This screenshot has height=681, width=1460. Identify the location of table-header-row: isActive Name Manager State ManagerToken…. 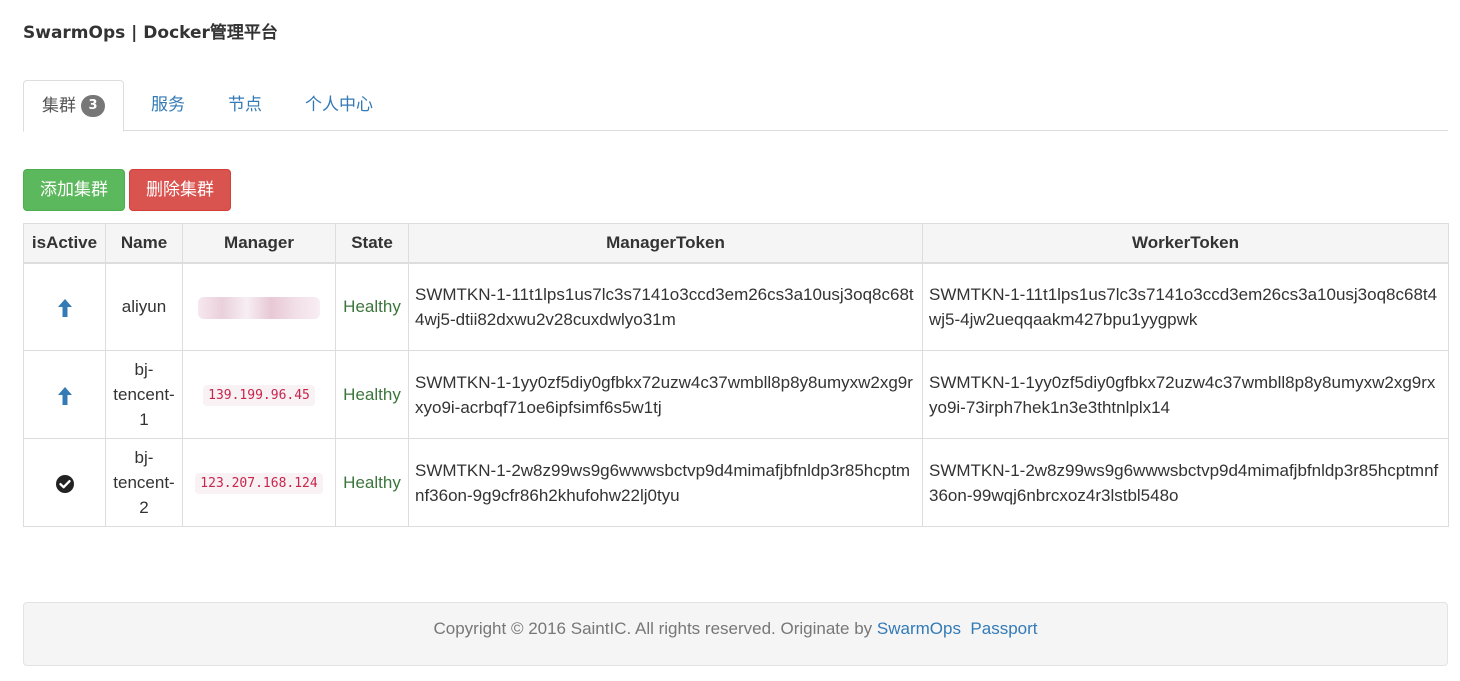
(736, 243).